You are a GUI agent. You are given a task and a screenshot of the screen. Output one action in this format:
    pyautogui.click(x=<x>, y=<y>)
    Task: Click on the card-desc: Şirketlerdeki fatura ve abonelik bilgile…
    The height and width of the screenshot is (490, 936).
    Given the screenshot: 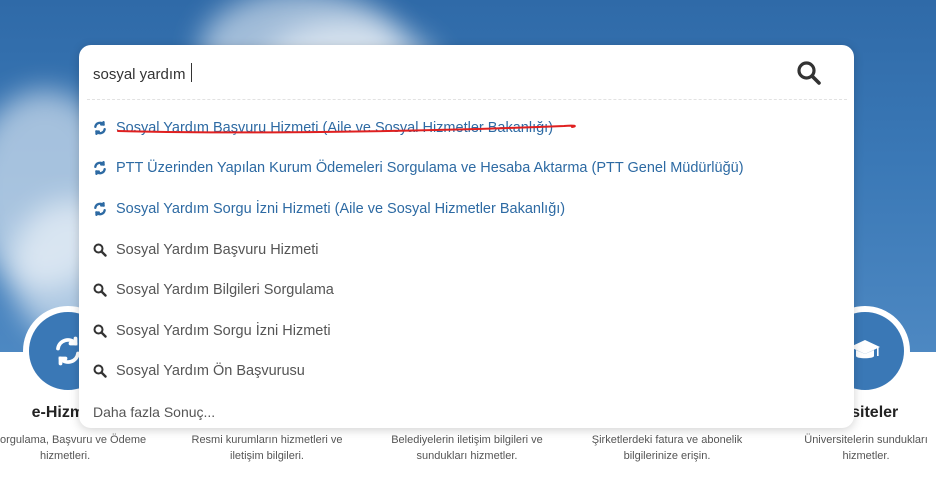 What is the action you would take?
    pyautogui.click(x=667, y=448)
    